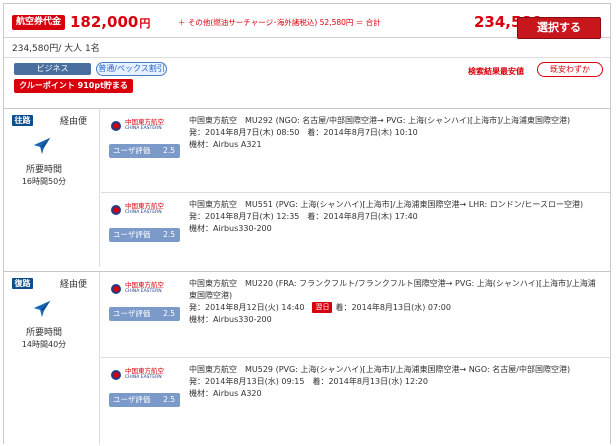 This screenshot has height=446, width=616. I want to click on segment-departure: 発：2014年8月7日(木) 12:35, so click(244, 216).